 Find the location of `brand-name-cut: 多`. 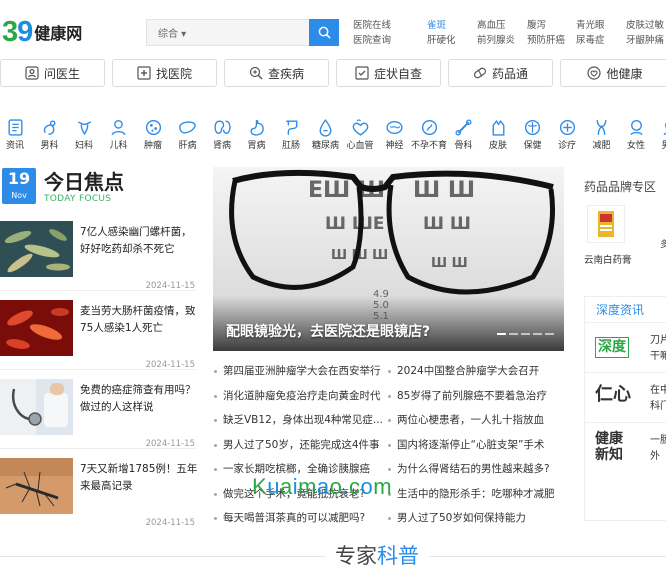

brand-name-cut: 多 is located at coordinates (663, 243).